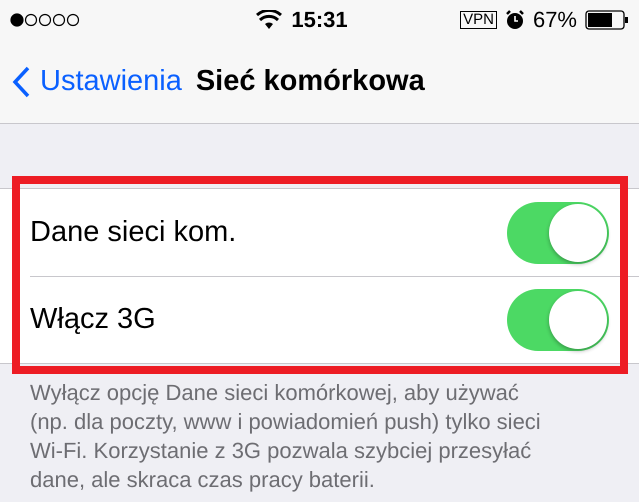  Describe the element at coordinates (269, 20) in the screenshot. I see `wifi-icon` at that location.